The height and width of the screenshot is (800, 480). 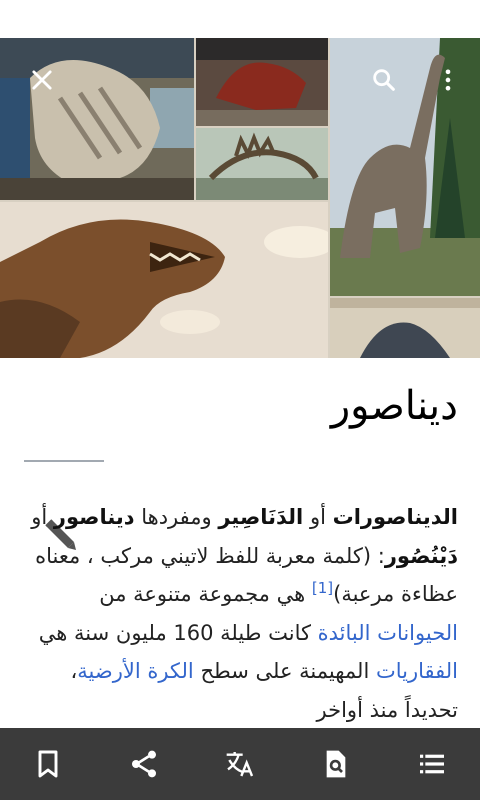 What do you see at coordinates (388, 633) in the screenshot?
I see `link-extinct-animals: الحيوانات البائدة` at bounding box center [388, 633].